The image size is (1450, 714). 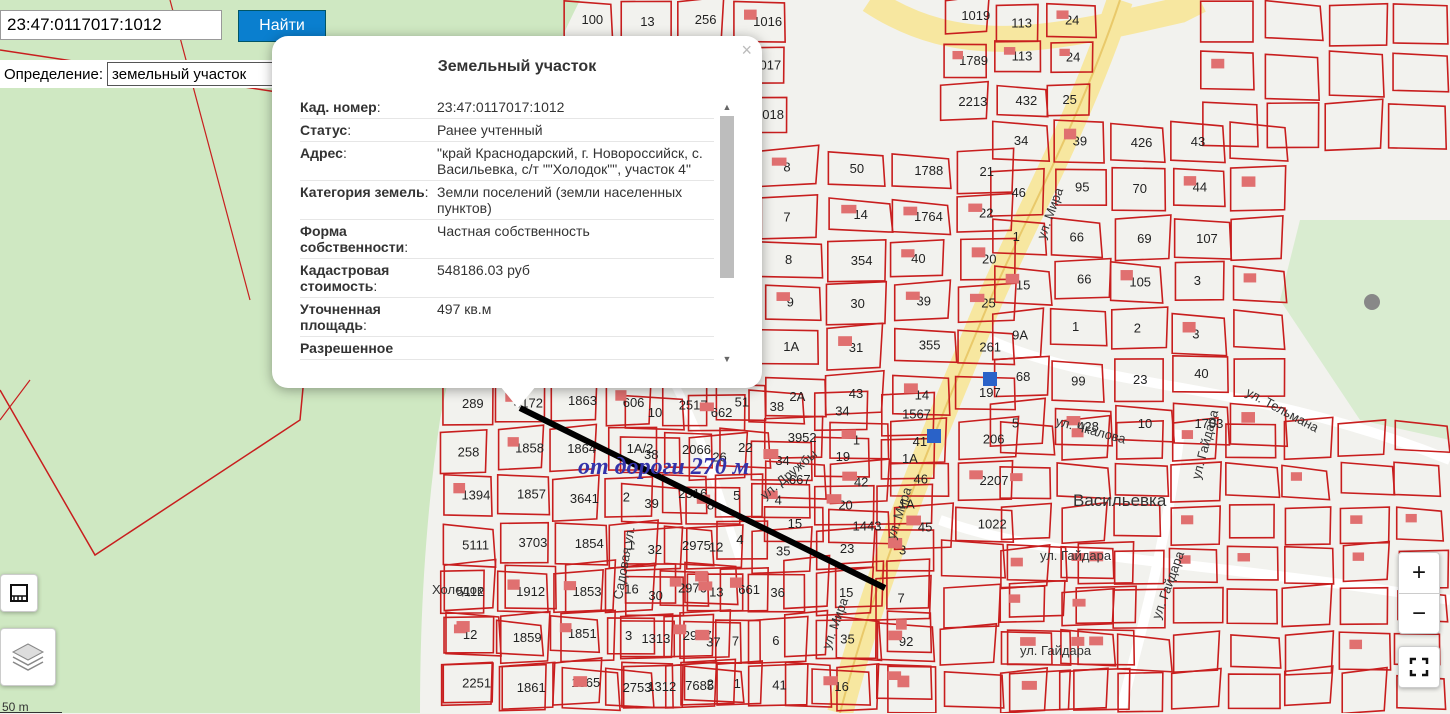 I want to click on scroll-down-icon: ▼, so click(x=727, y=359).